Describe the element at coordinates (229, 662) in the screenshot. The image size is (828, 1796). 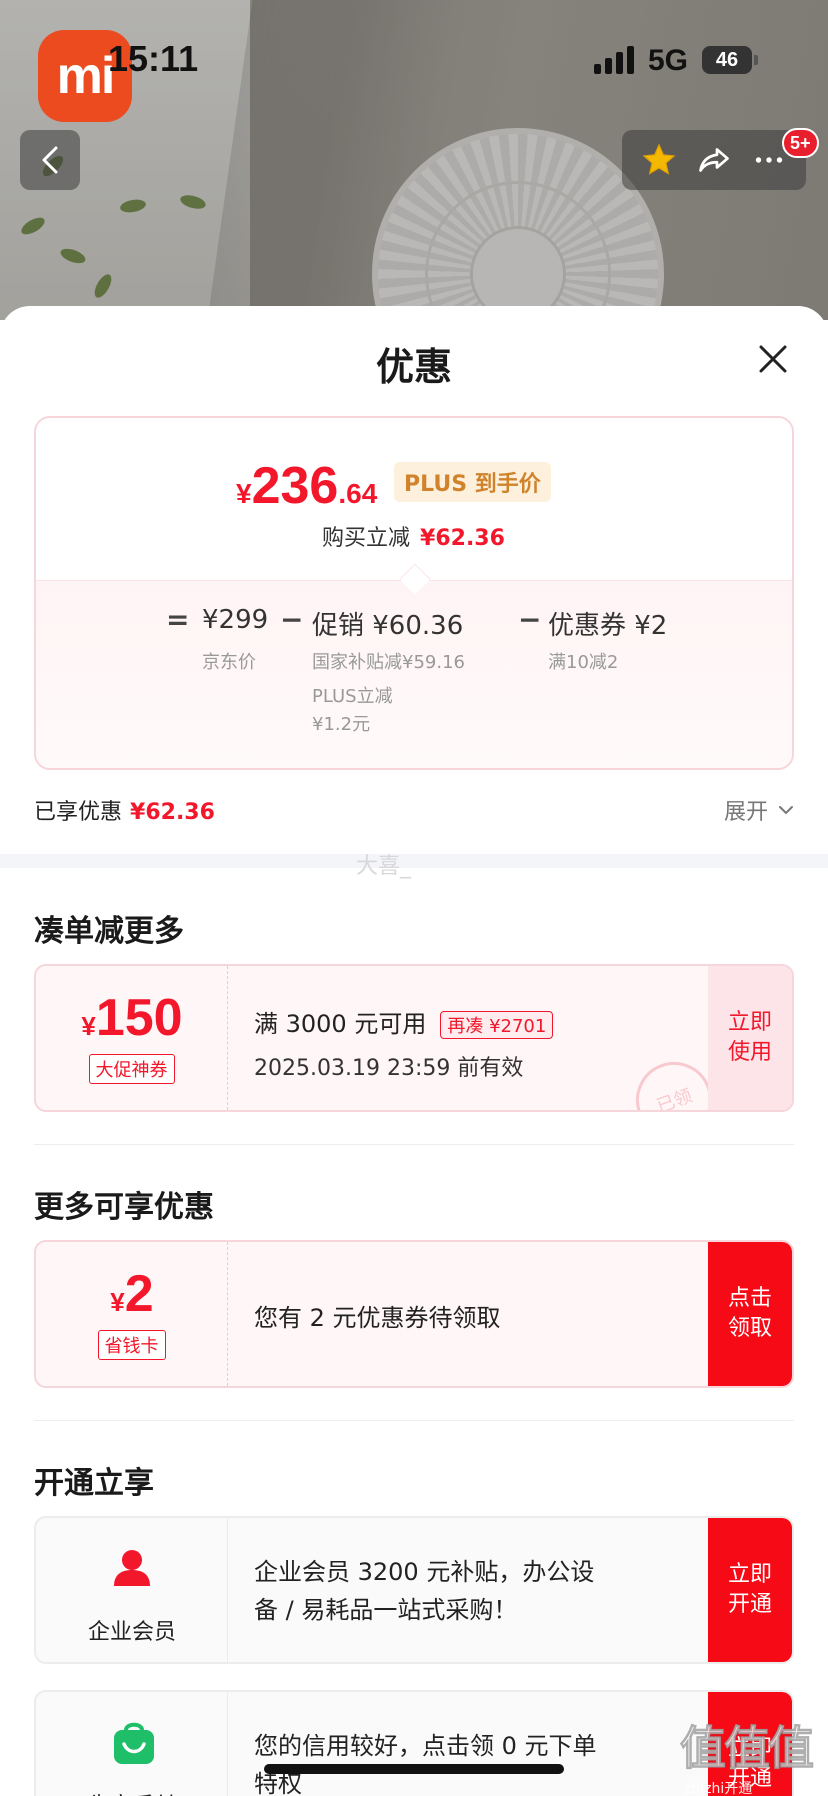
I see `base-price-label: 京东价` at that location.